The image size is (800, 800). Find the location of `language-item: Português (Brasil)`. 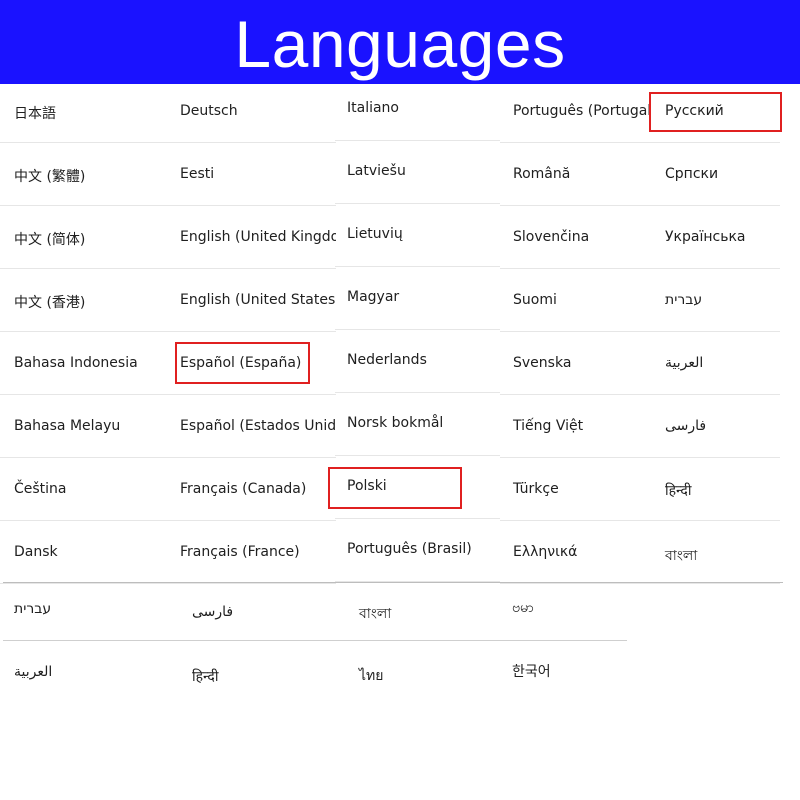

language-item: Português (Brasil) is located at coordinates (417, 550).